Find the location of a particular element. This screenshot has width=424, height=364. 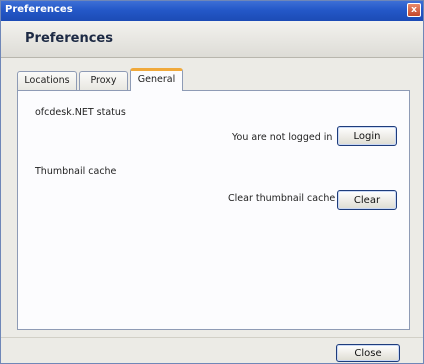

window-title: Preferences is located at coordinates (39, 9).